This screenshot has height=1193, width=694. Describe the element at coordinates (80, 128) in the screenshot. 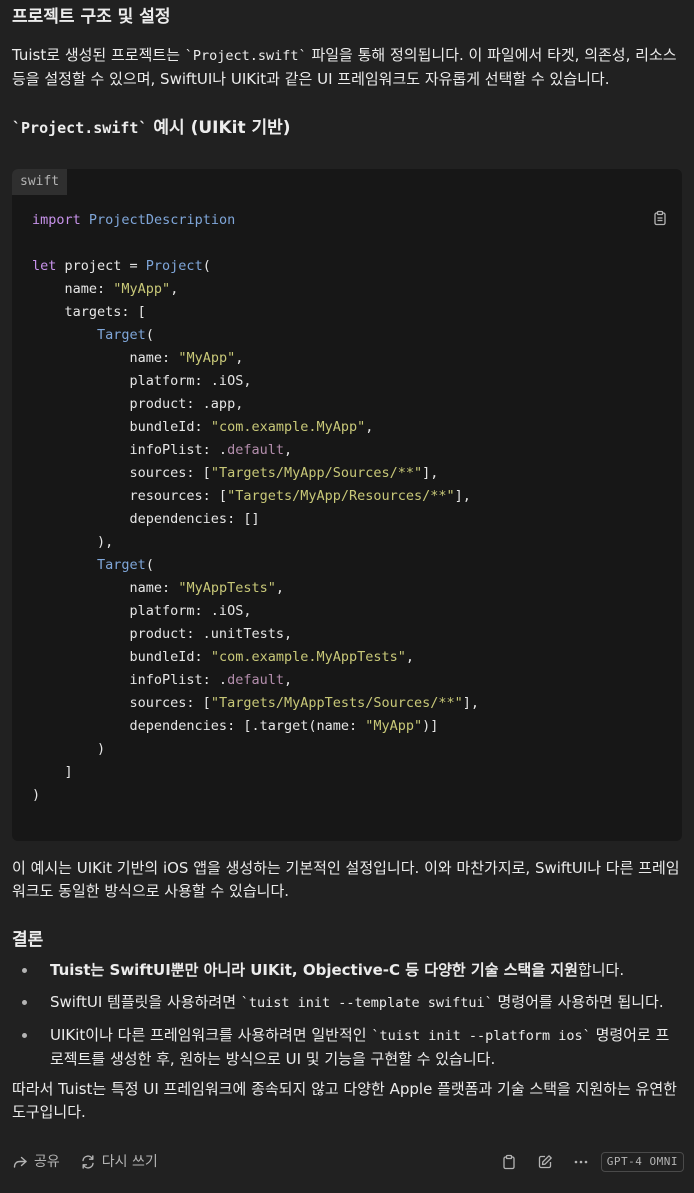

I see `example-title-code: `Project.swift`` at that location.